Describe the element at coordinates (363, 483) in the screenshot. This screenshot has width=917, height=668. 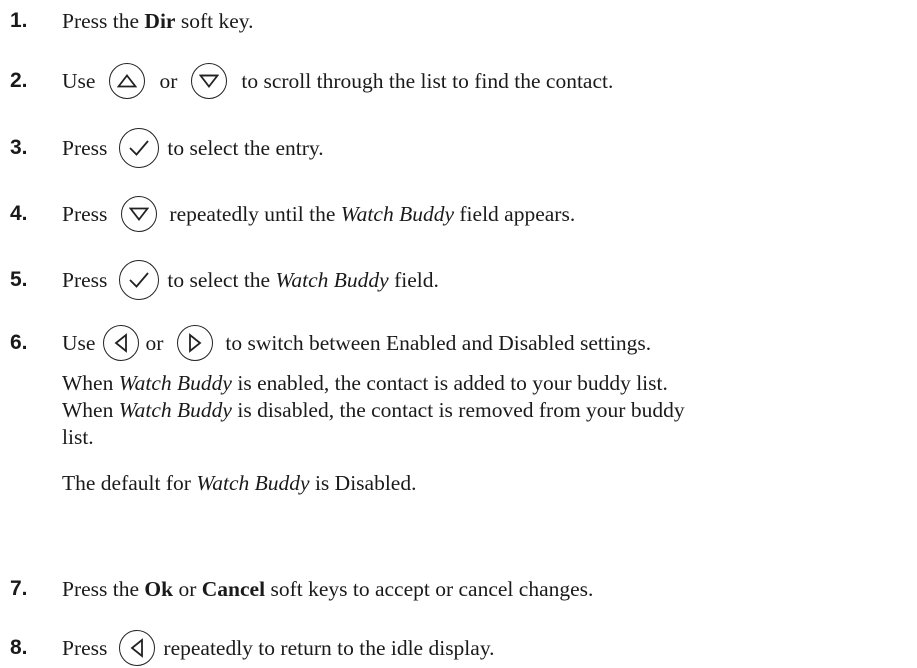
I see `note-text: is Disabled.` at that location.